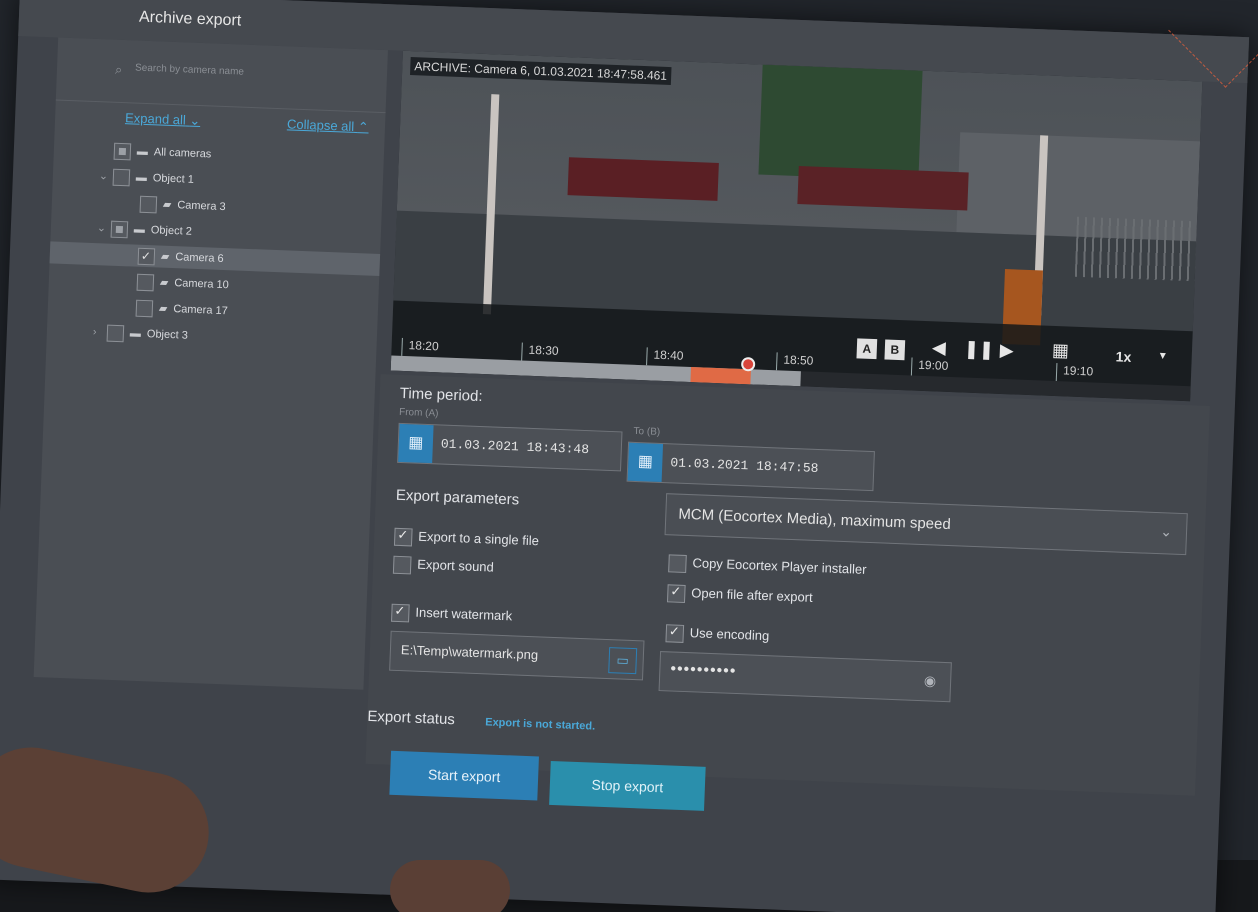  What do you see at coordinates (930, 680) in the screenshot?
I see `eye-icon: ◉` at bounding box center [930, 680].